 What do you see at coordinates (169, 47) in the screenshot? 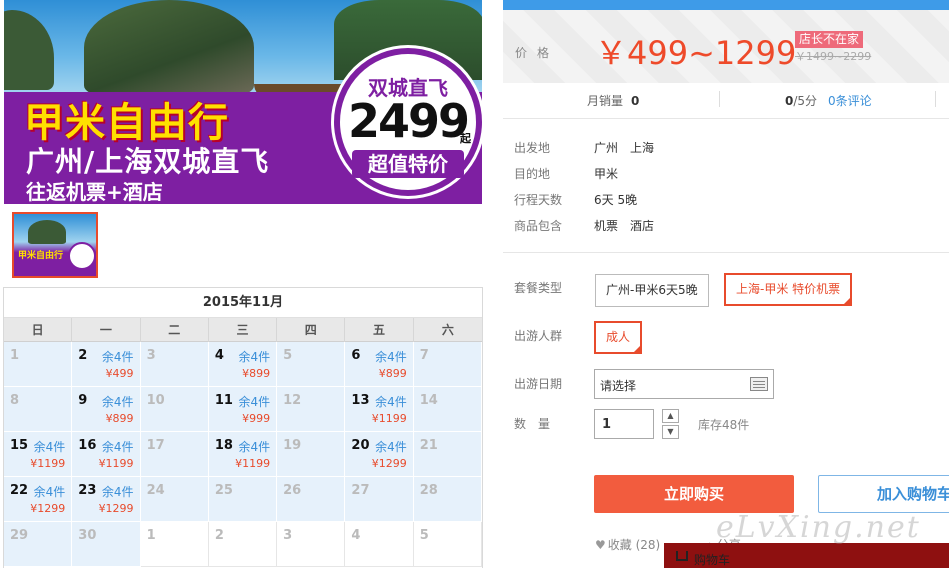
I see `banner-rock` at bounding box center [169, 47].